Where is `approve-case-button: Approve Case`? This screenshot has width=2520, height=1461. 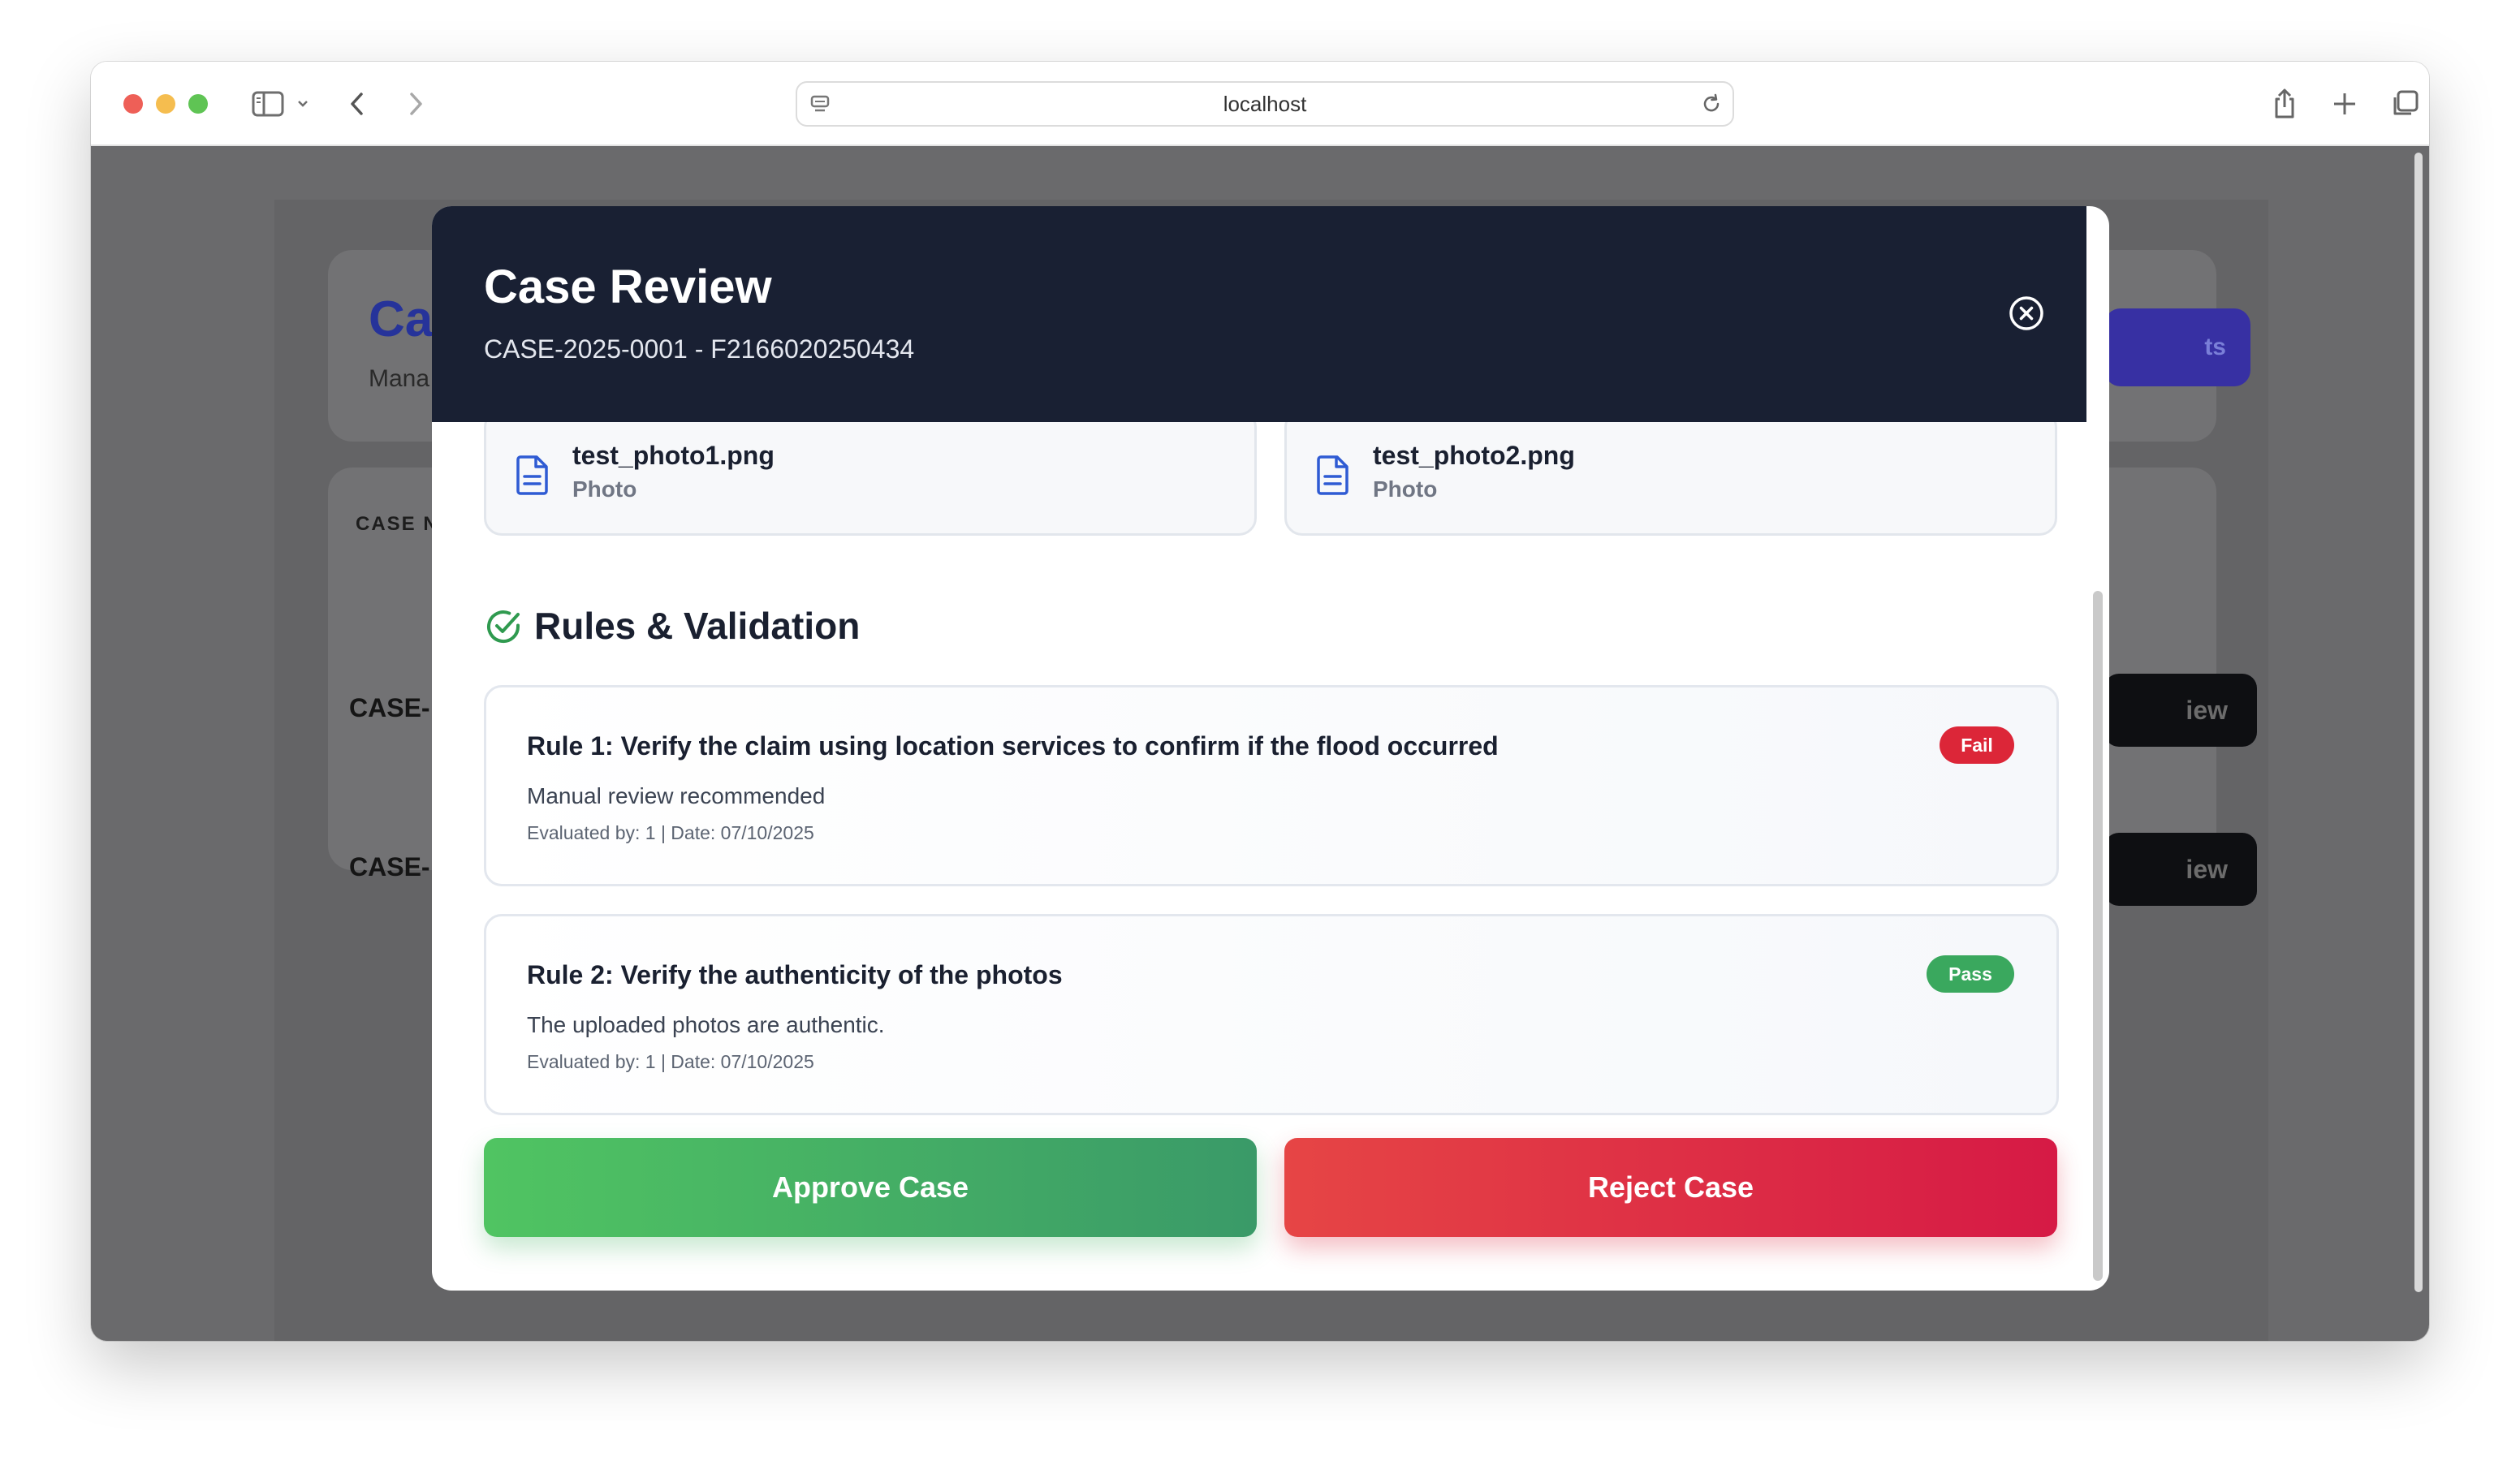 approve-case-button: Approve Case is located at coordinates (870, 1187).